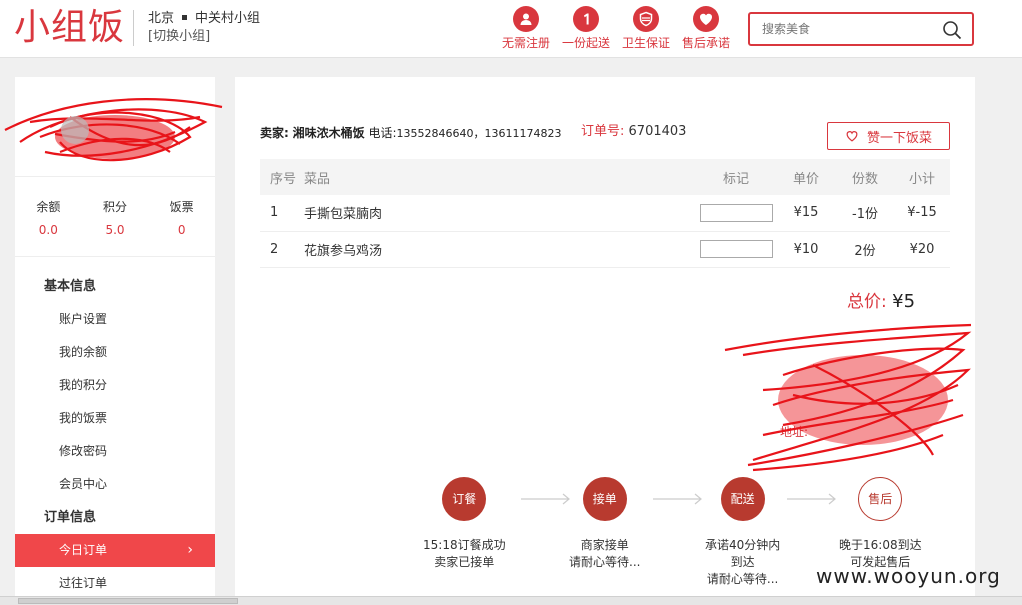 This screenshot has width=1022, height=605. What do you see at coordinates (282, 177) in the screenshot?
I see `col-header-no: 序号` at bounding box center [282, 177].